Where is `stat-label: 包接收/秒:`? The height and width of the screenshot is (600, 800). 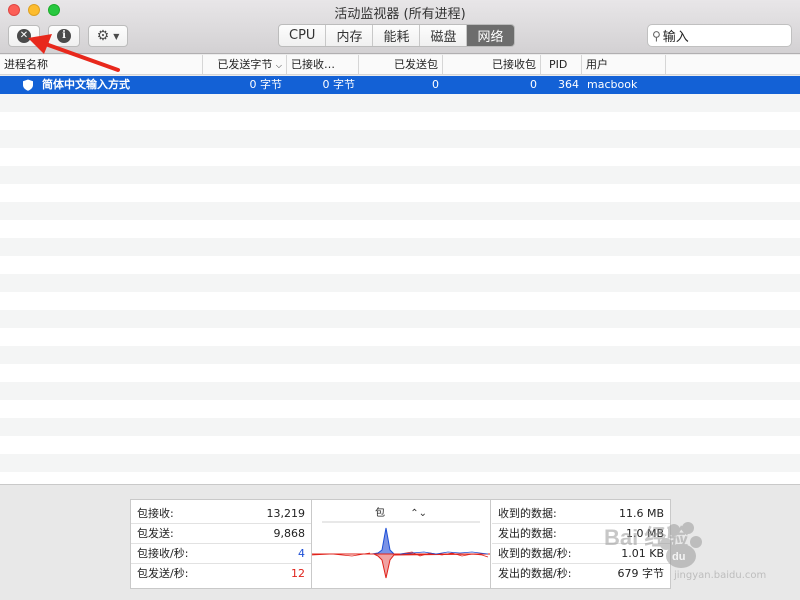
stat-label: 包接收/秒: is located at coordinates (163, 553).